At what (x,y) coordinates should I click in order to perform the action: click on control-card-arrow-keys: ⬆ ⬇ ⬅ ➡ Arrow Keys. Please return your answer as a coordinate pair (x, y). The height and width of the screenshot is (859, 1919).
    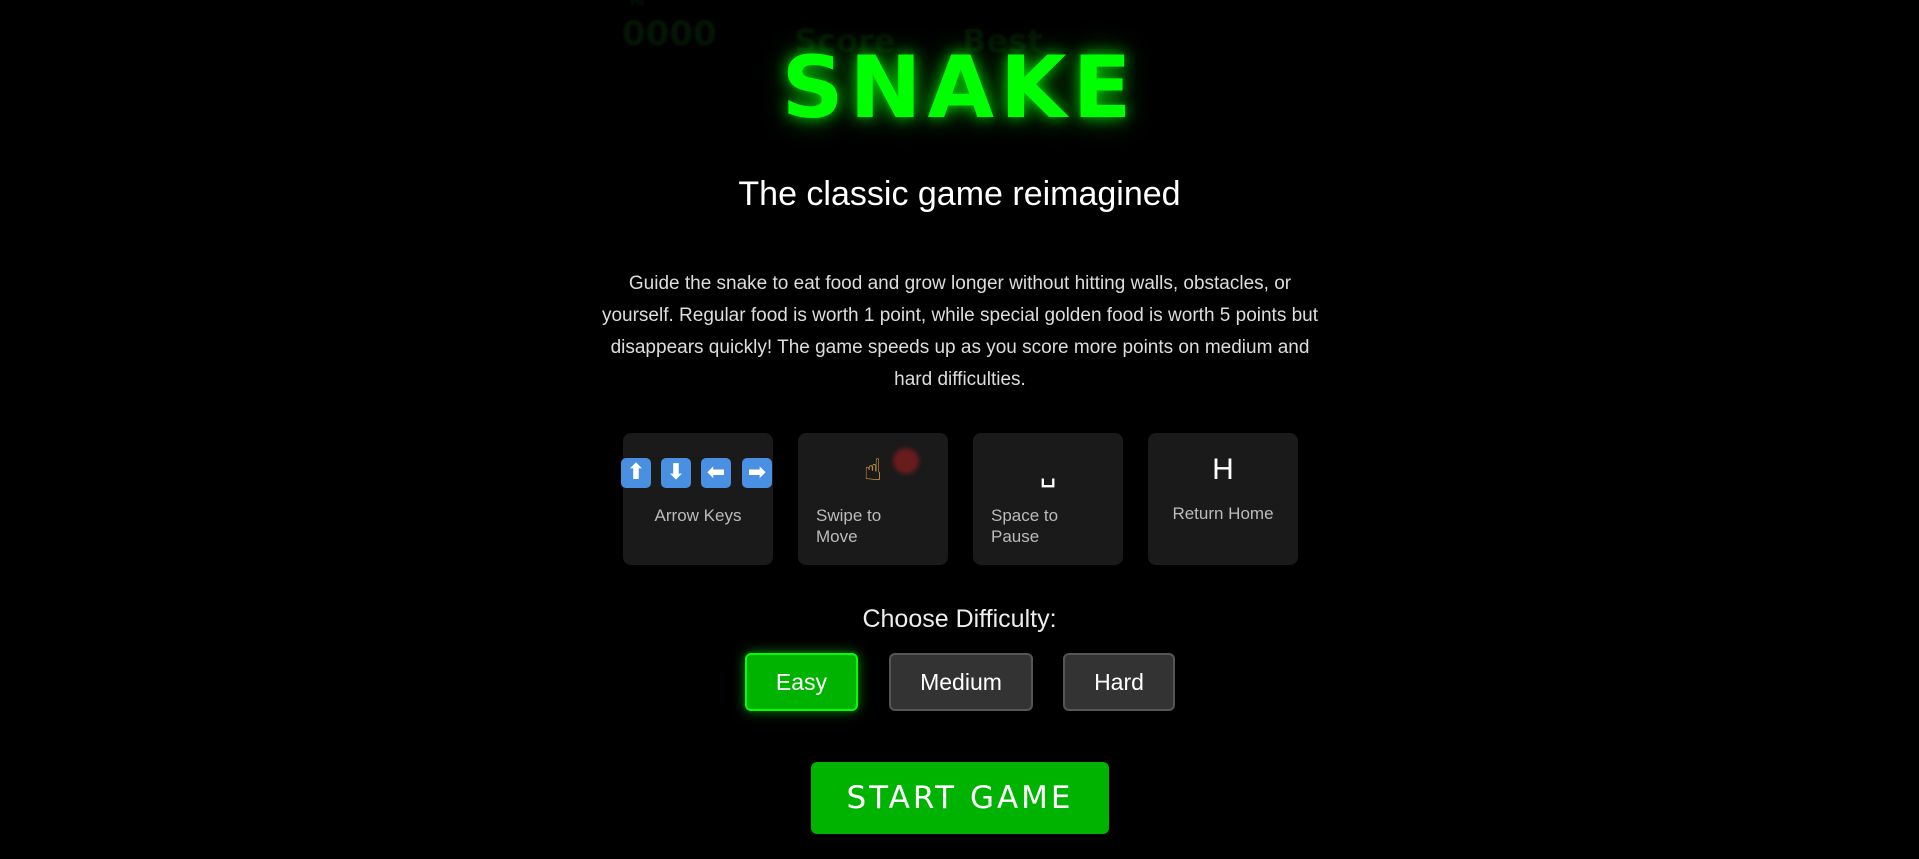
    Looking at the image, I should click on (698, 499).